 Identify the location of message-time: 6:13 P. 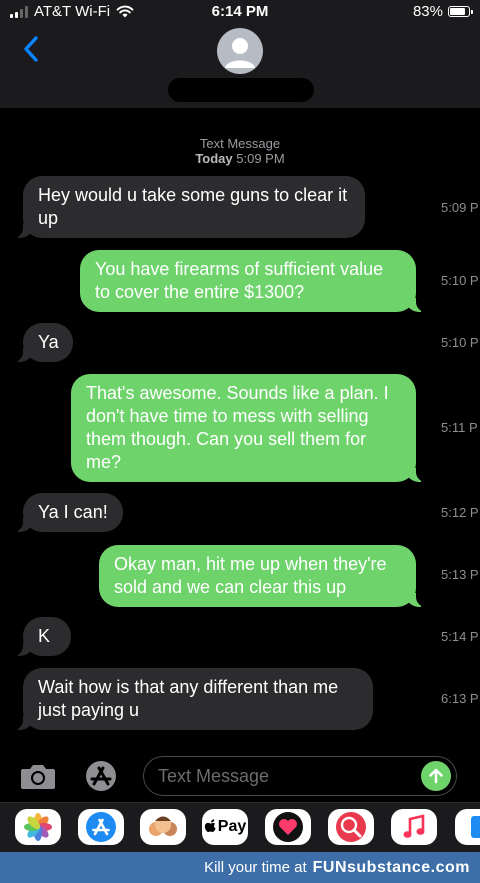
(460, 698).